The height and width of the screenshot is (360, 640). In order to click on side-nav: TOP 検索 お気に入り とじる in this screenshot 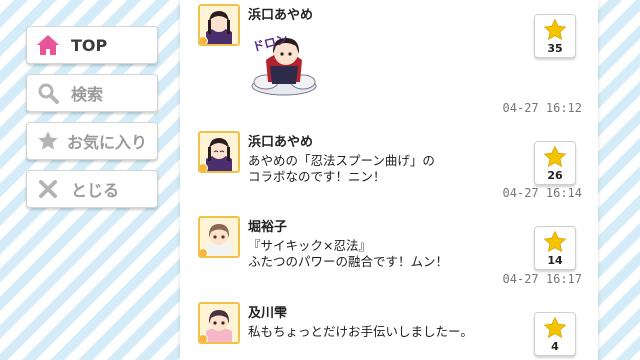, I will do `click(92, 122)`.